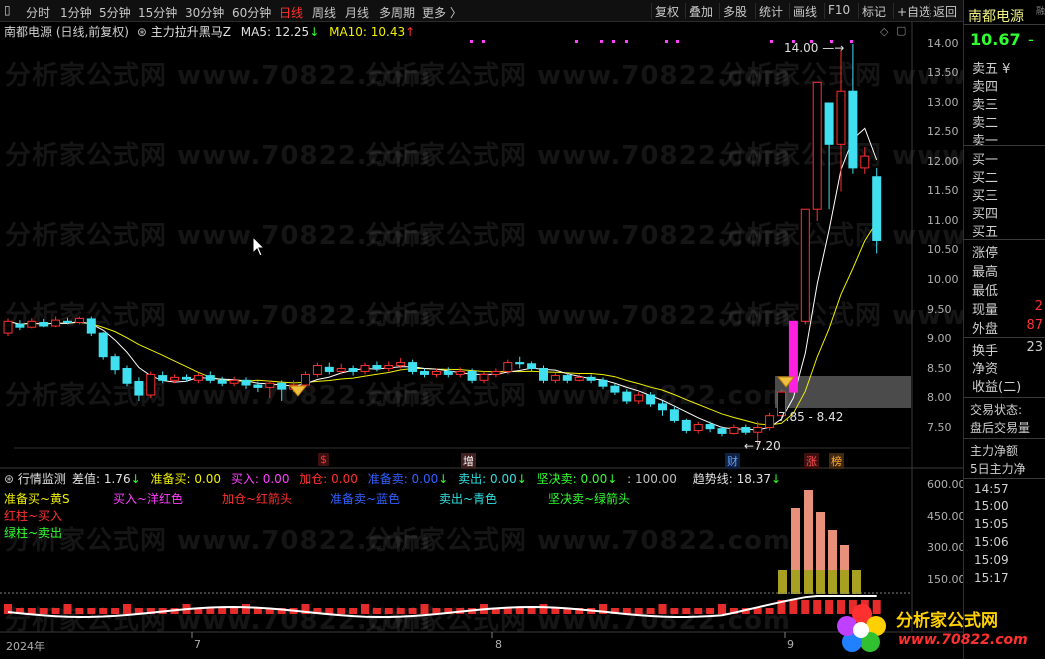 This screenshot has width=1045, height=659. Describe the element at coordinates (995, 39) in the screenshot. I see `current-price: 10.67` at that location.